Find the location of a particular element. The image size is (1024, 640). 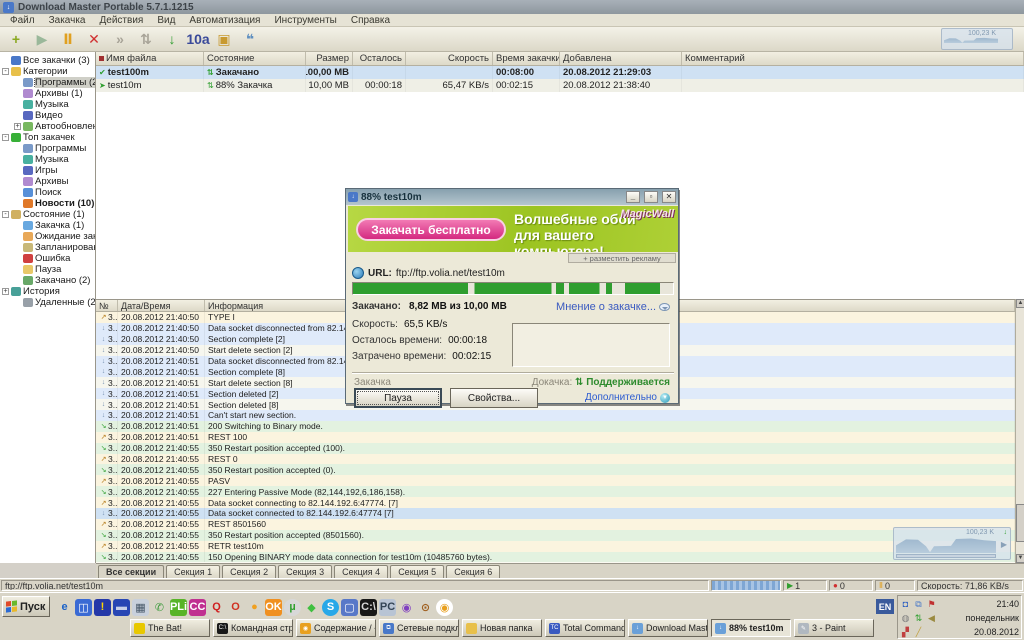

sidebar-item: Программы (2) is located at coordinates (47, 82).